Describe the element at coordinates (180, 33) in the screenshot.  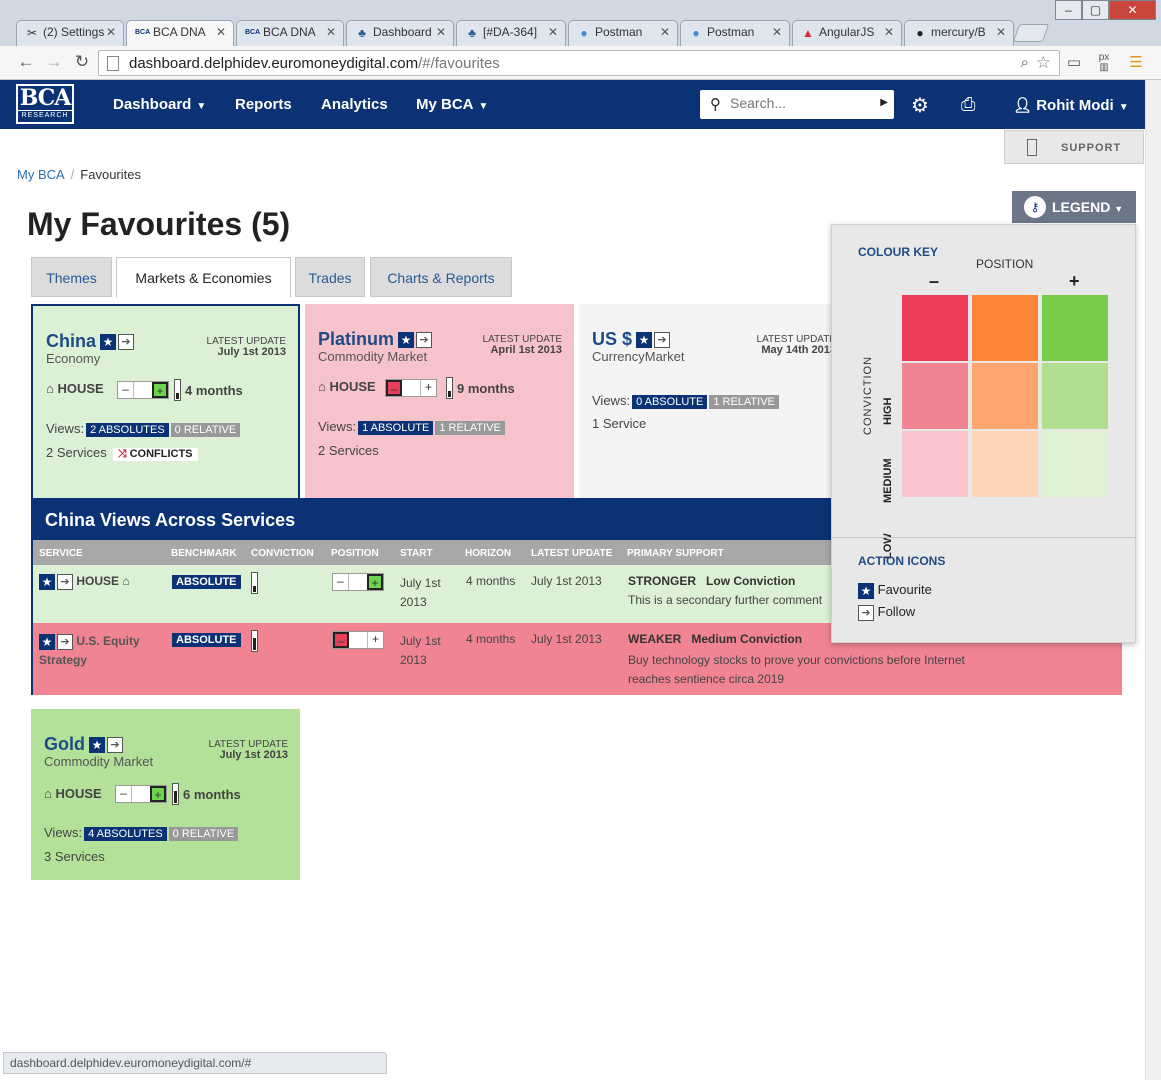
I see `browser-tab-bca-dna-active: BCA BCA DNA ✕` at that location.